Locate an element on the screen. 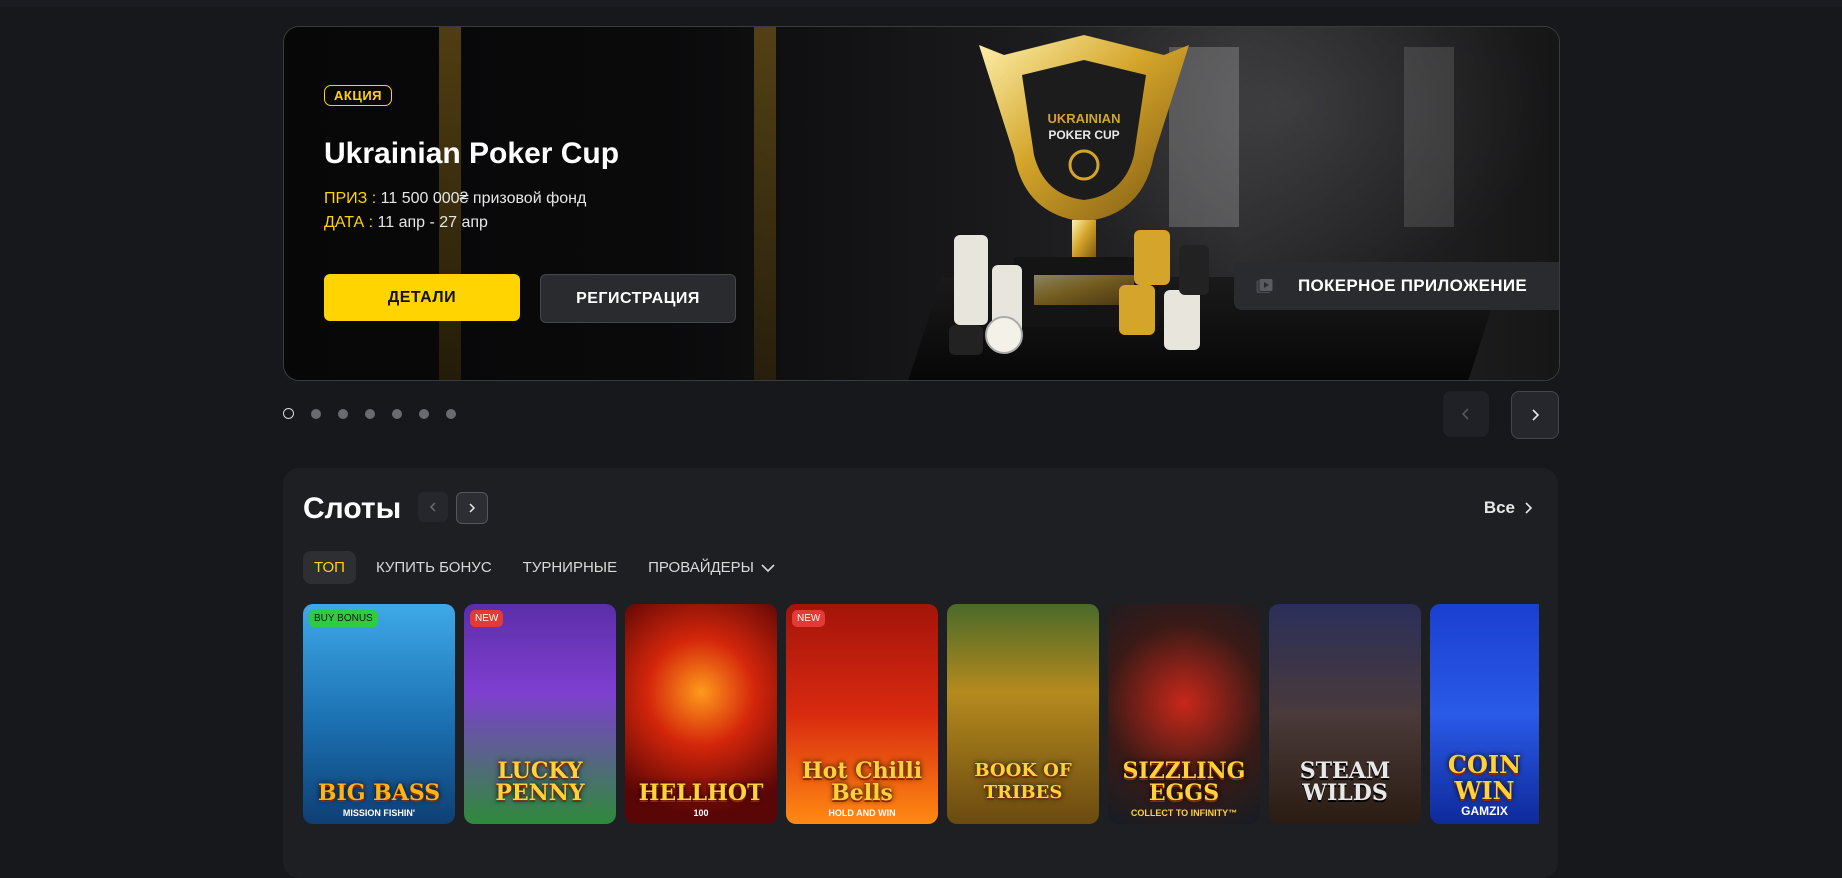 This screenshot has width=1842, height=878. top-header-strip is located at coordinates (921, 3).